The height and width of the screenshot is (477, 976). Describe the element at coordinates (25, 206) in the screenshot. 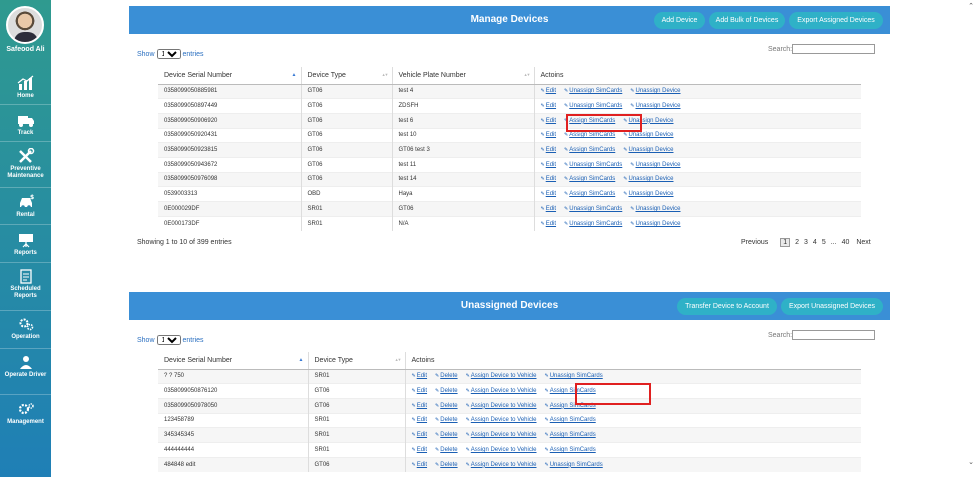

I see `sidebar-item-rental: $ Rental` at that location.